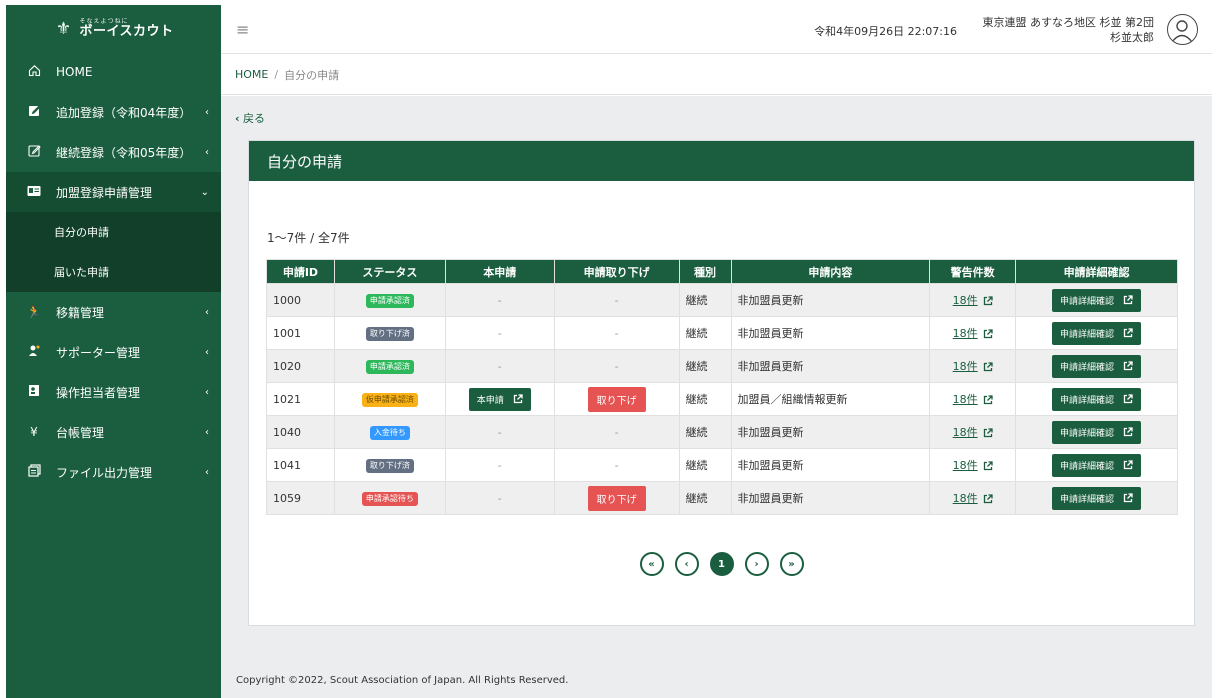 The image size is (1219, 698). I want to click on main-application-label: 本申請, so click(490, 400).